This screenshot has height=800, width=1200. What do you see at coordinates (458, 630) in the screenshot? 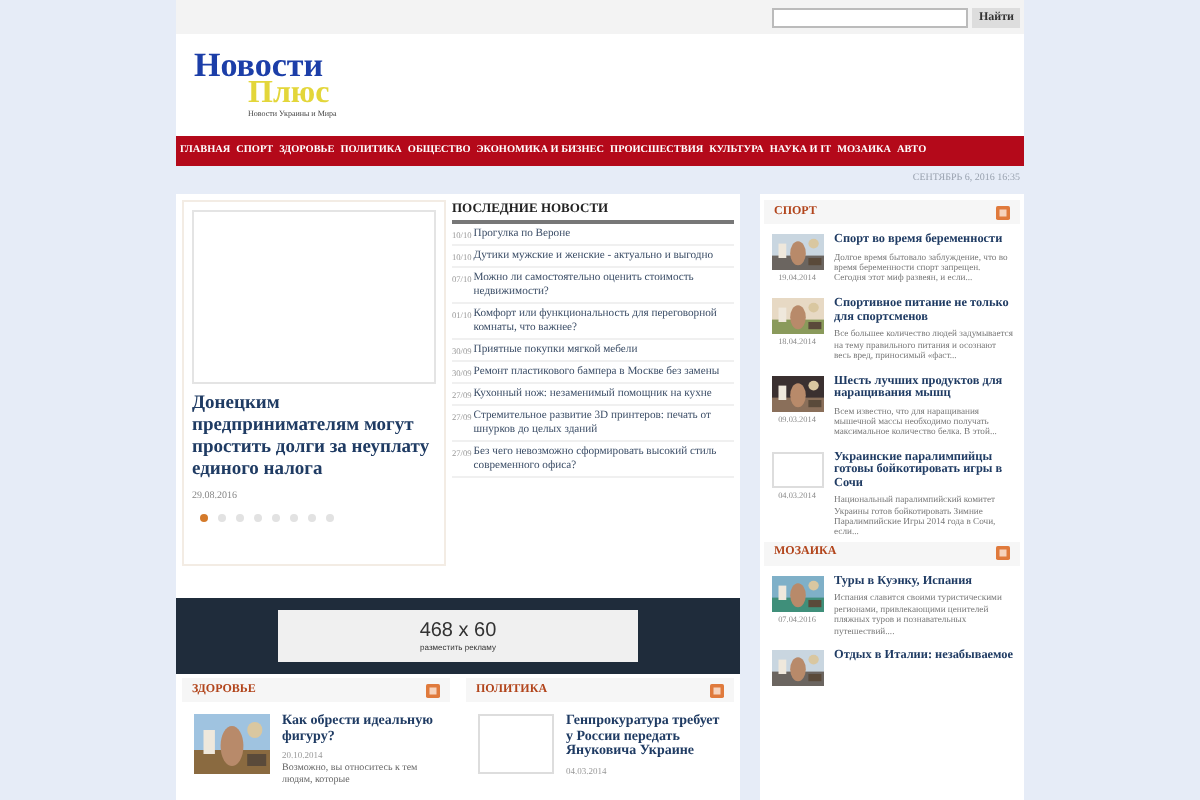
I see `ad-size: 468 x 60` at bounding box center [458, 630].